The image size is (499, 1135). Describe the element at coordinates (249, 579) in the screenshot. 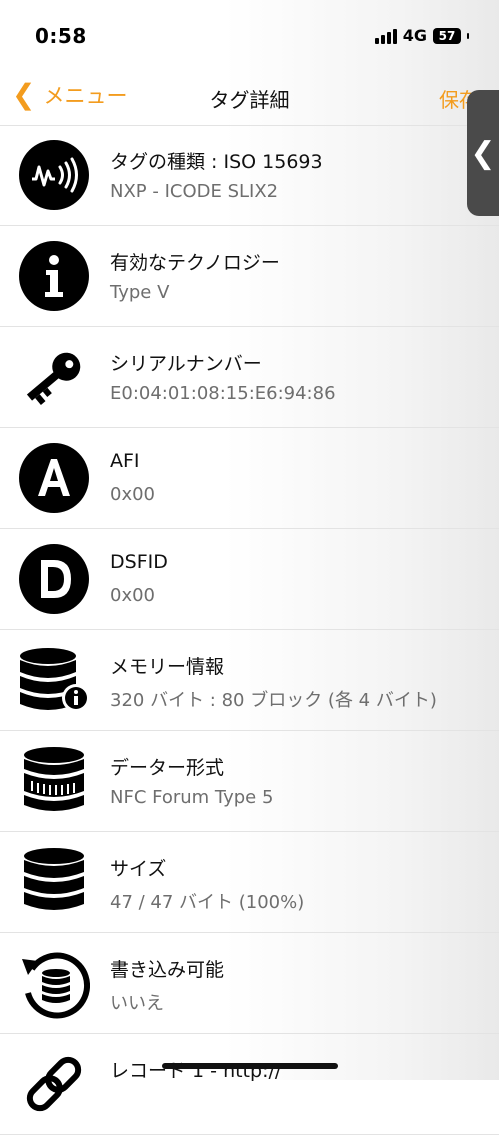

I see `list-item-dsfid: DSFID 0x00` at that location.